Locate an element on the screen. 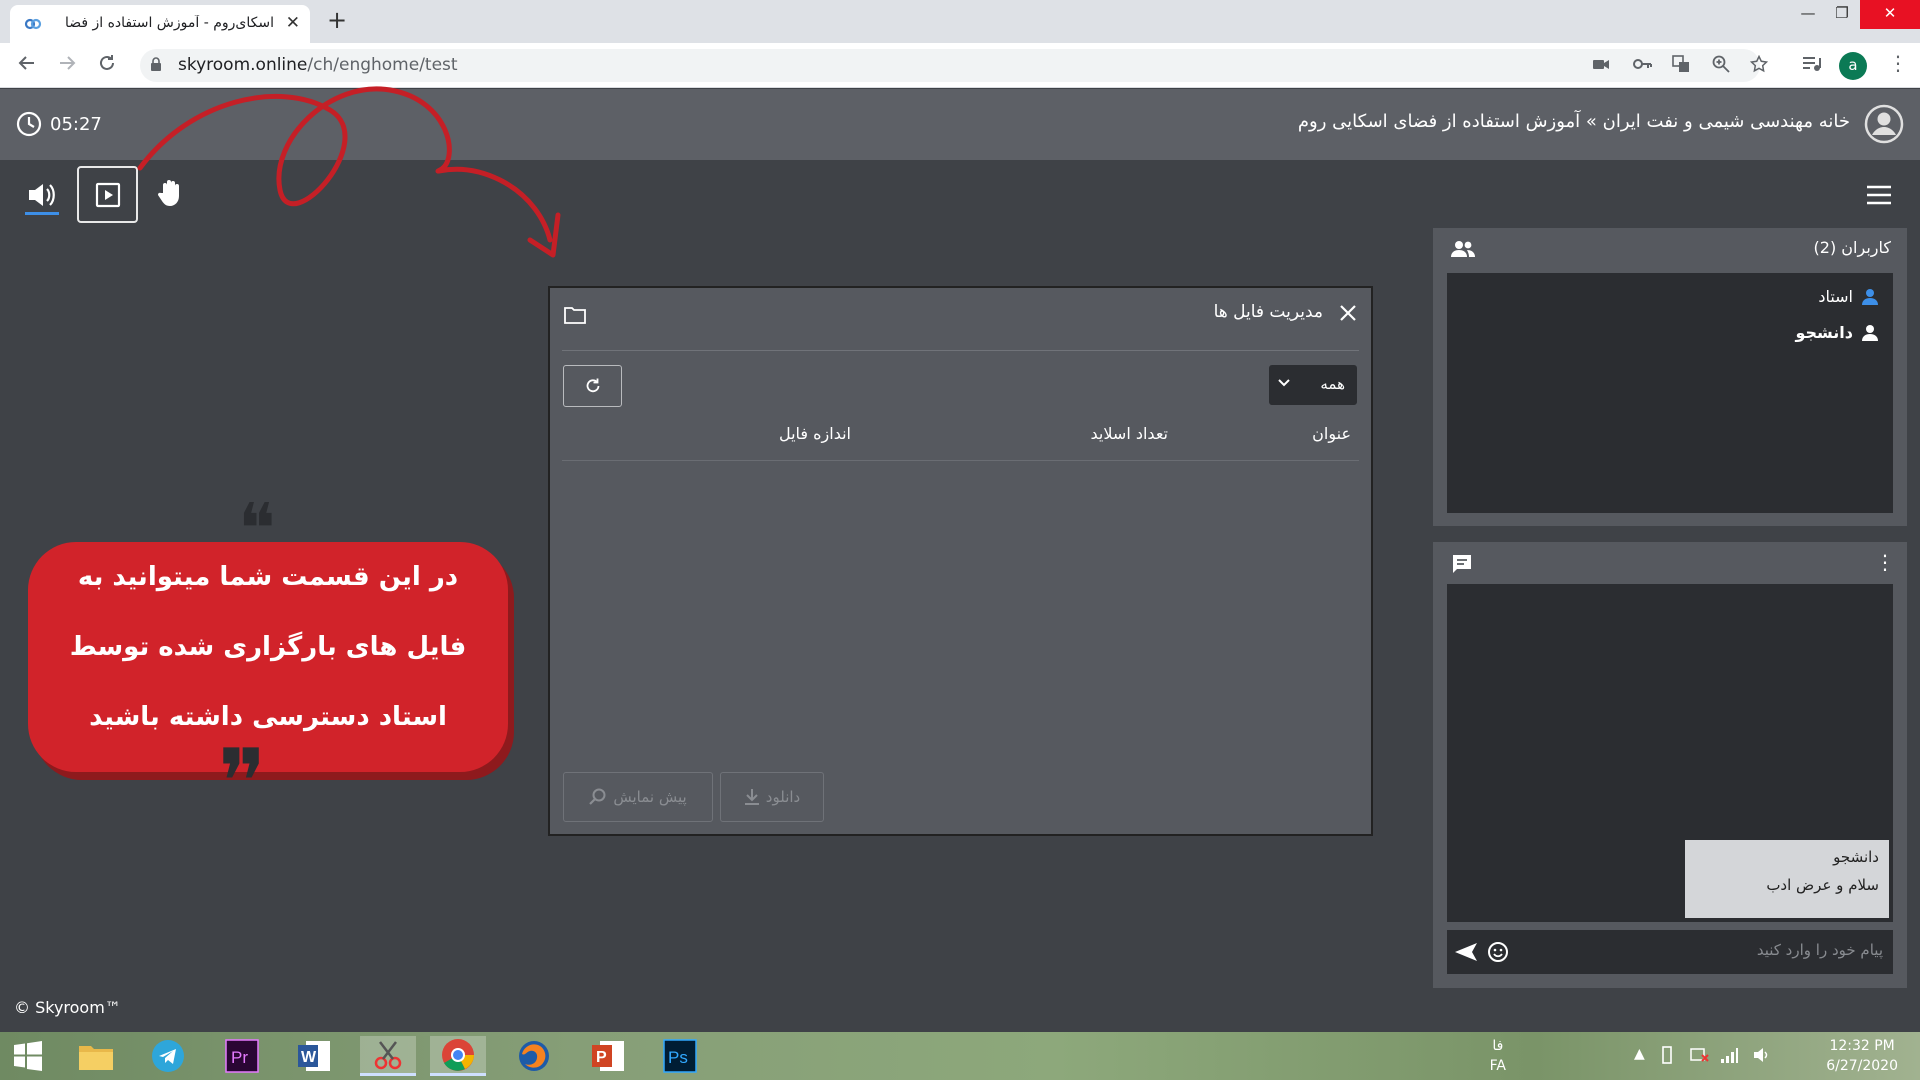 Image resolution: width=1920 pixels, height=1080 pixels. tab-close-icon: ✕ is located at coordinates (293, 23).